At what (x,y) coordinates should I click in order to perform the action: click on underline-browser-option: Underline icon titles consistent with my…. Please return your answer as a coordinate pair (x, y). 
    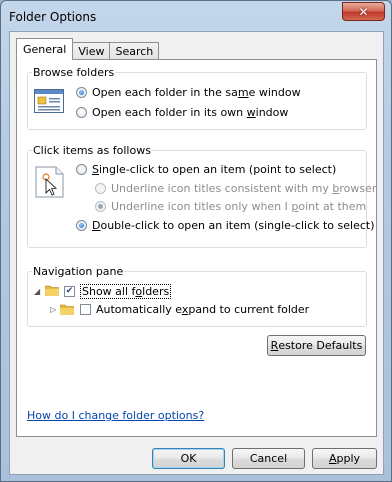
    Looking at the image, I should click on (235, 188).